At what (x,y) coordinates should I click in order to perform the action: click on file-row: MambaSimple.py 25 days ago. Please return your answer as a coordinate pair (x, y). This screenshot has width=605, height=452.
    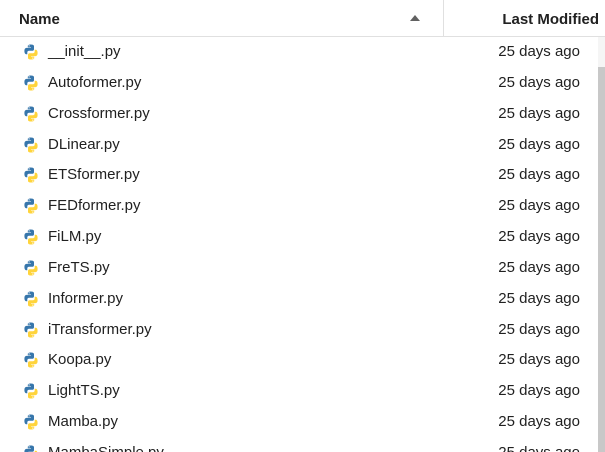
    Looking at the image, I should click on (299, 445).